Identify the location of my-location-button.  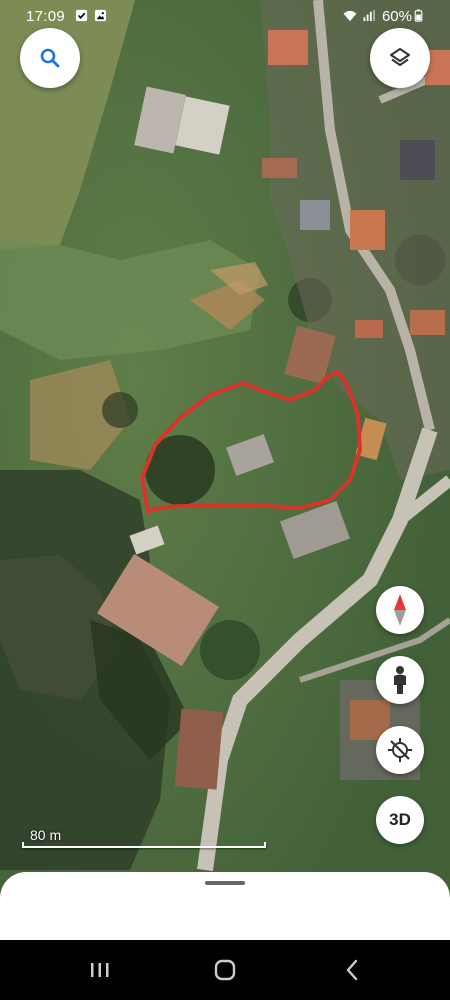
(400, 750).